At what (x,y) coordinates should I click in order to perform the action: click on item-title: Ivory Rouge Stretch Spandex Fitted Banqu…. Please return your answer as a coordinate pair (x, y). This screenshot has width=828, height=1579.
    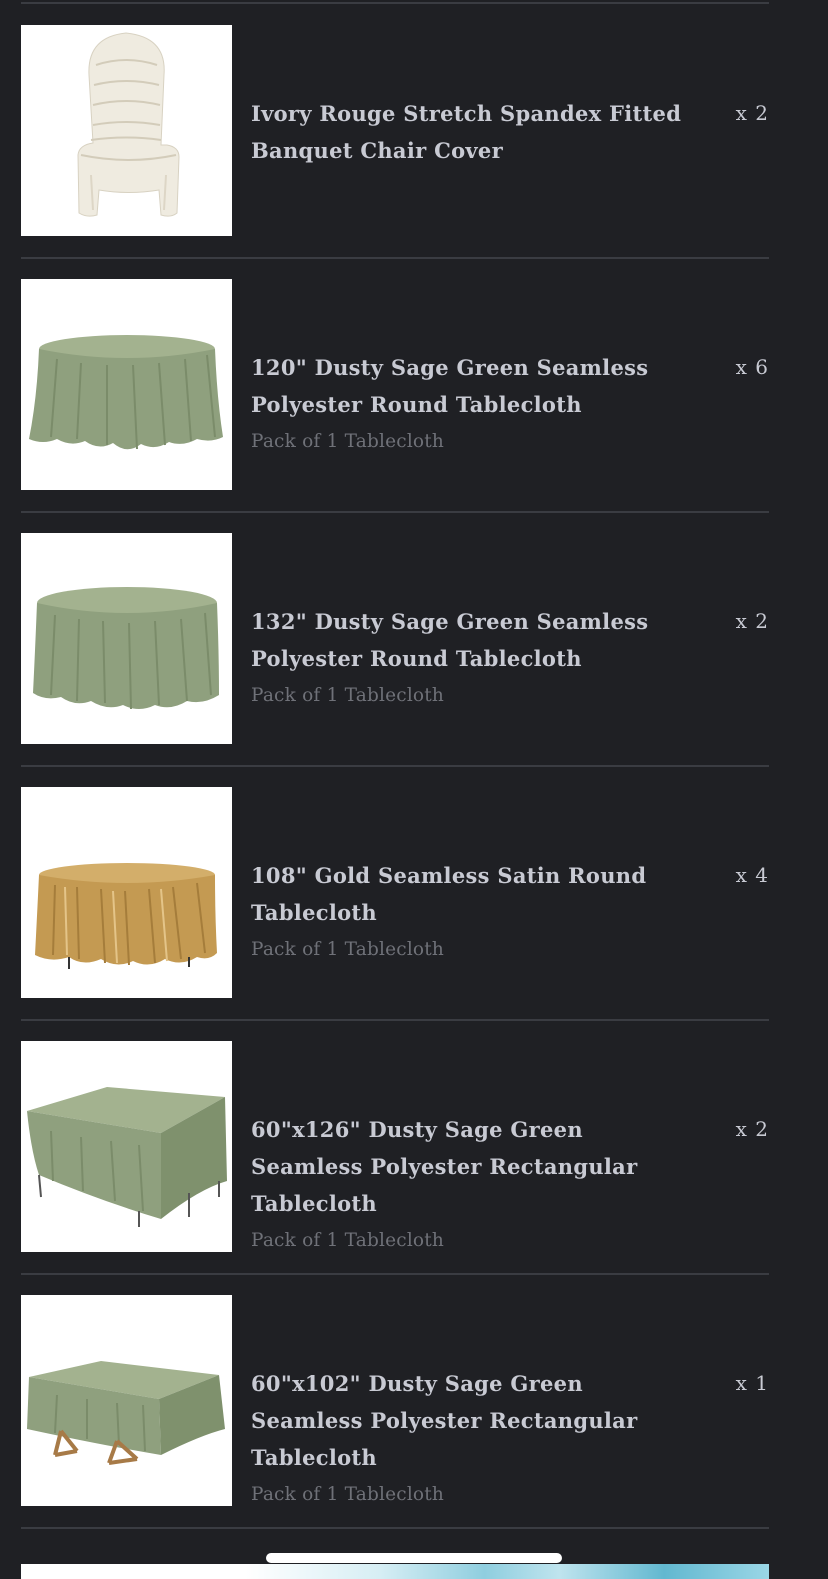
    Looking at the image, I should click on (470, 132).